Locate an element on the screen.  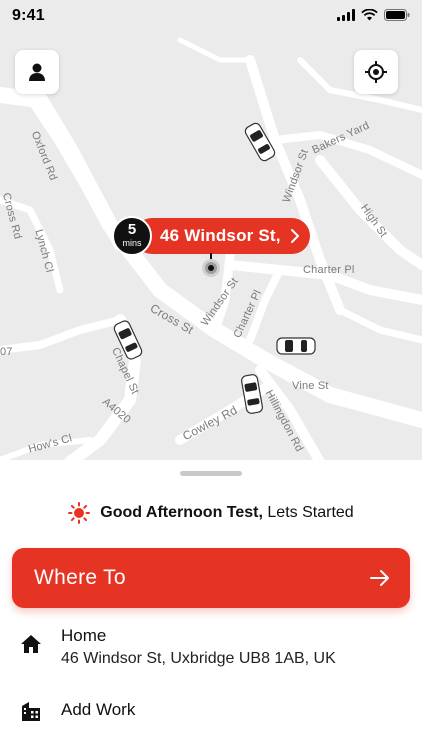
eta-value: 5 is located at coordinates (132, 229).